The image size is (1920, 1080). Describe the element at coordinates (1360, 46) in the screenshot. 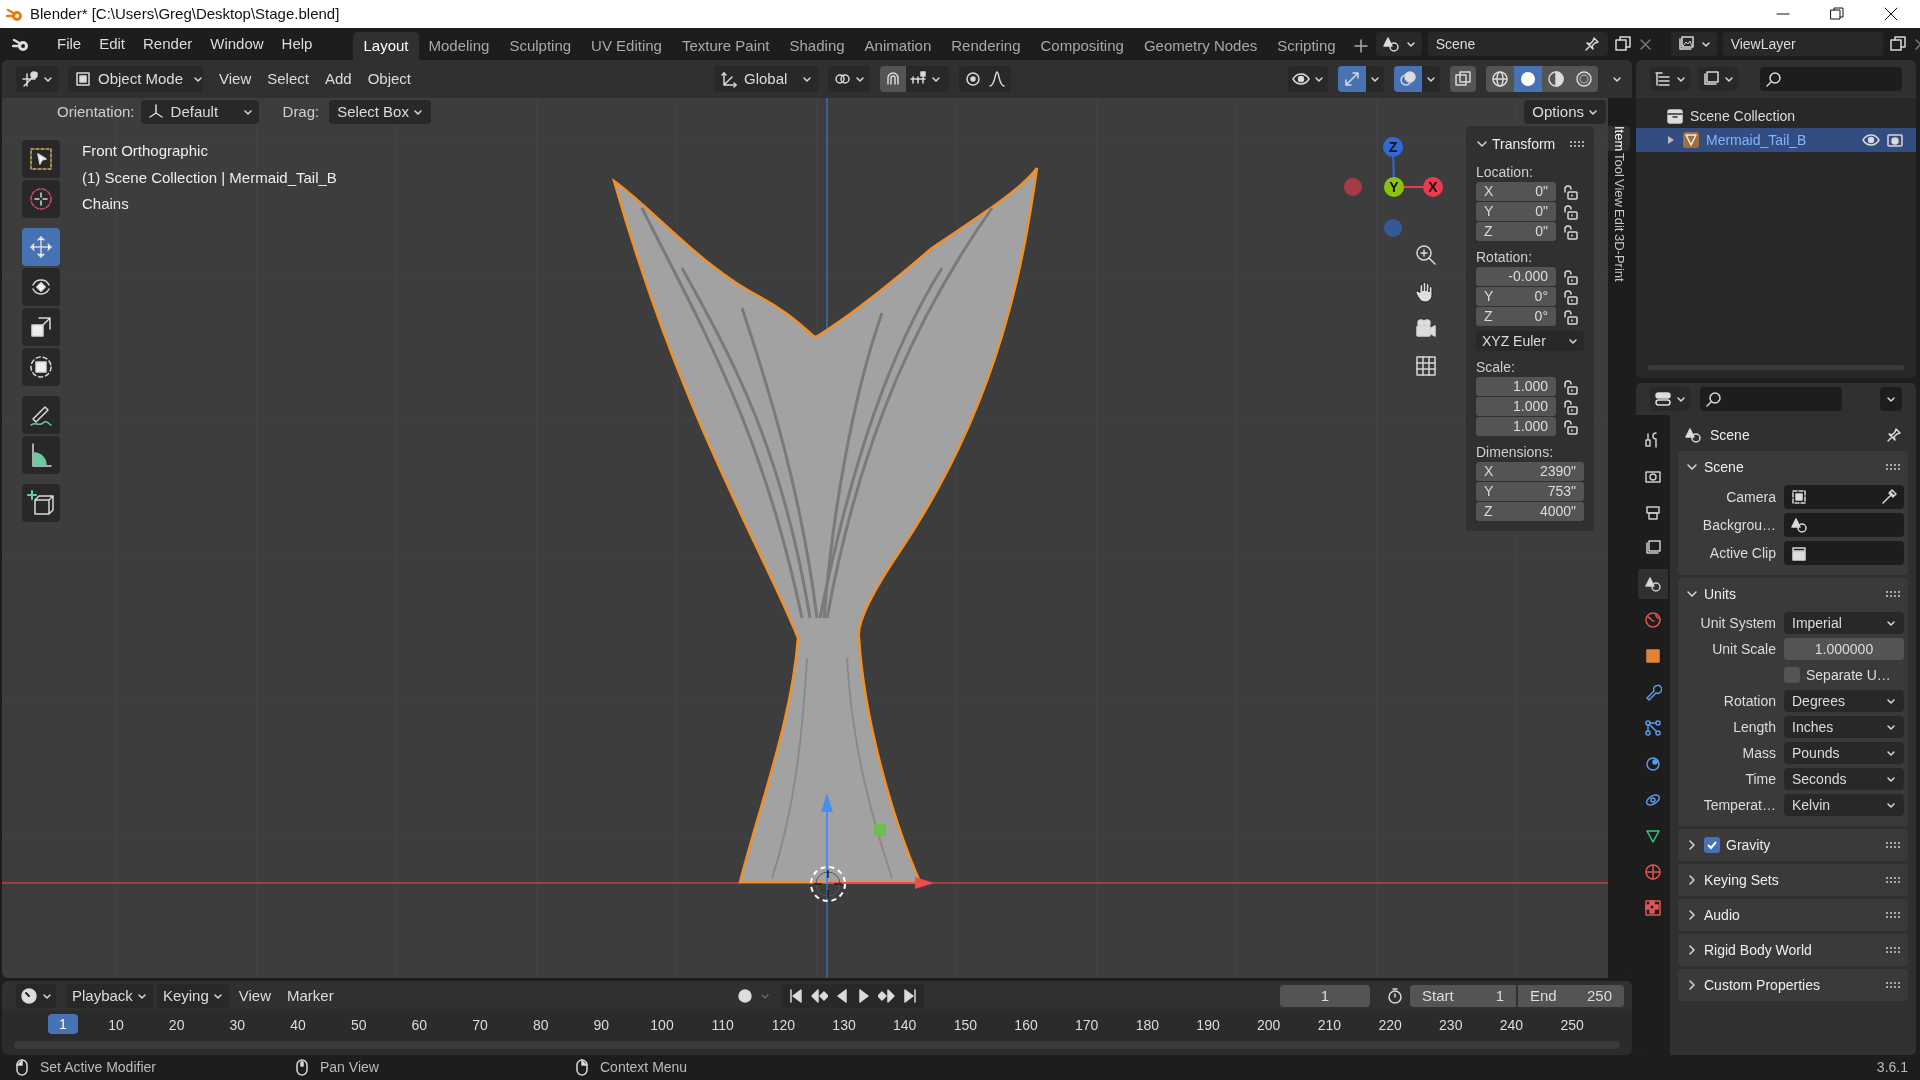

I see `add-icon` at that location.